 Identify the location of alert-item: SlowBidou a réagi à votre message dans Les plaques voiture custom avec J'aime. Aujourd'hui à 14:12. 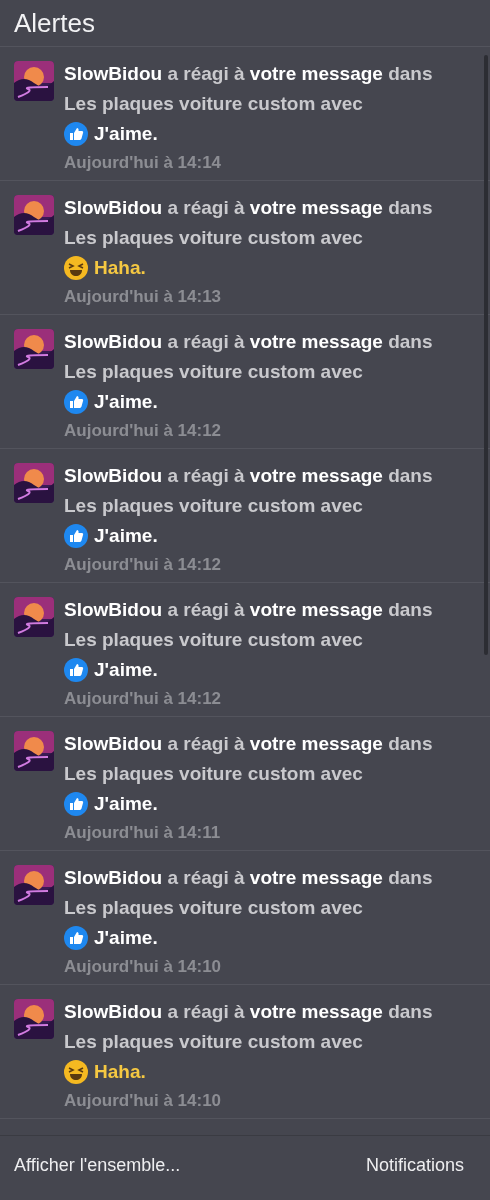
(245, 650).